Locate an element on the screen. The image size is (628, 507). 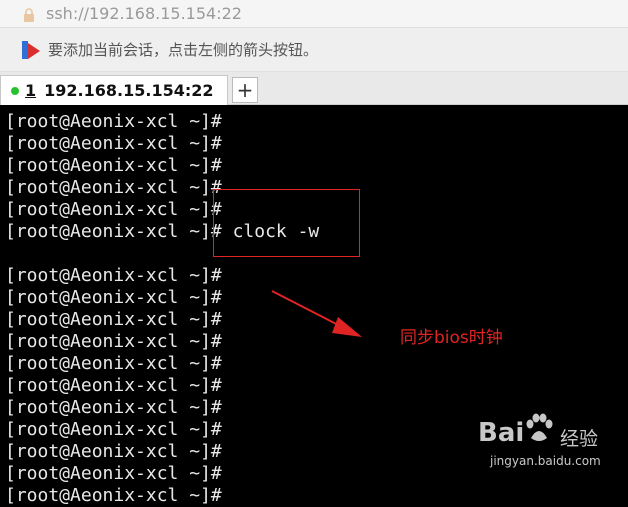
annotation-arrow-icon is located at coordinates (316, 313).